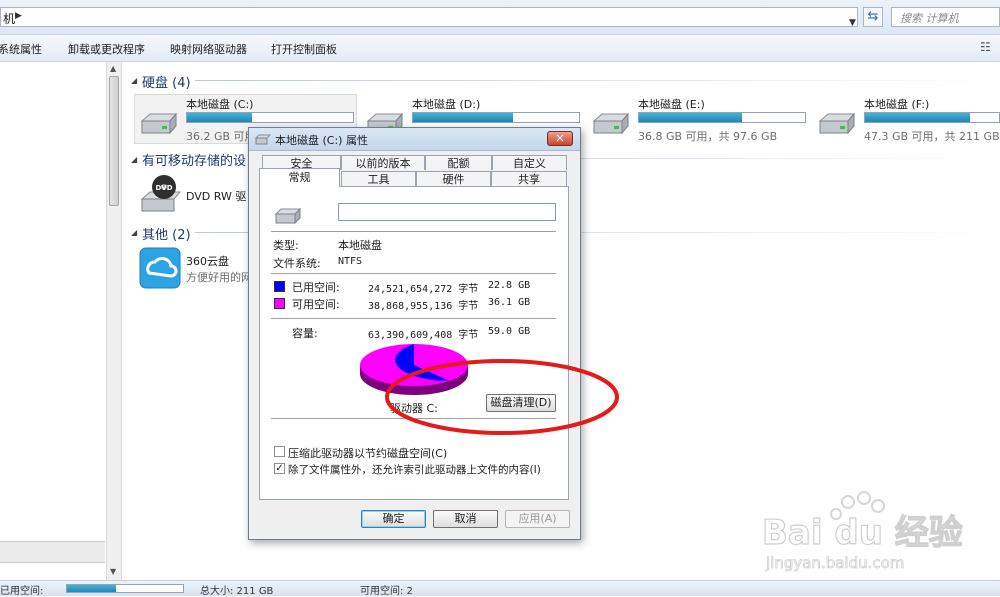 The width and height of the screenshot is (1000, 597). What do you see at coordinates (500, 48) in the screenshot?
I see `command-toolbar: 系统属性 卸载或更改程序 映射网络驱动器 打开控制面板 ☷` at bounding box center [500, 48].